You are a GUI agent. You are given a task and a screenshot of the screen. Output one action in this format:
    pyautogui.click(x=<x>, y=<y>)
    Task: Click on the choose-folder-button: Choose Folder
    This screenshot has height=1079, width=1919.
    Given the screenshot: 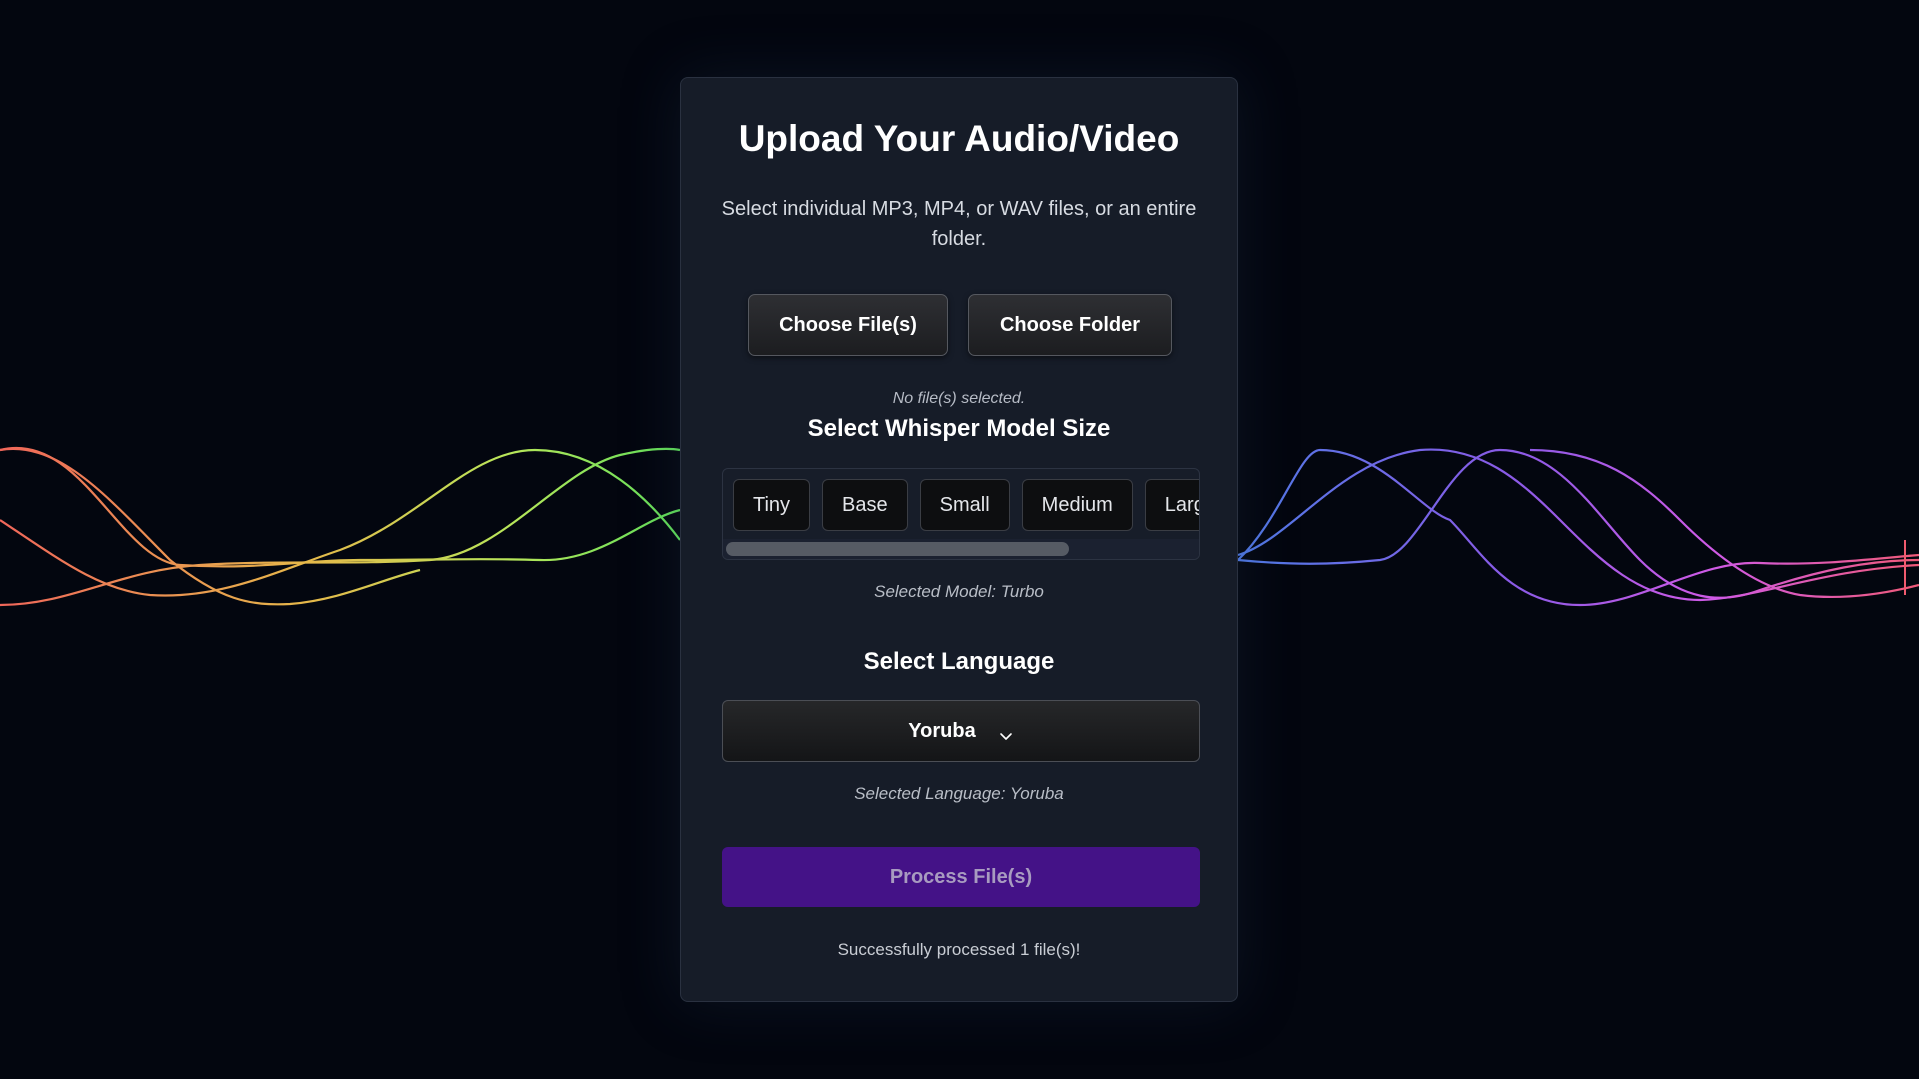 What is the action you would take?
    pyautogui.click(x=1070, y=325)
    